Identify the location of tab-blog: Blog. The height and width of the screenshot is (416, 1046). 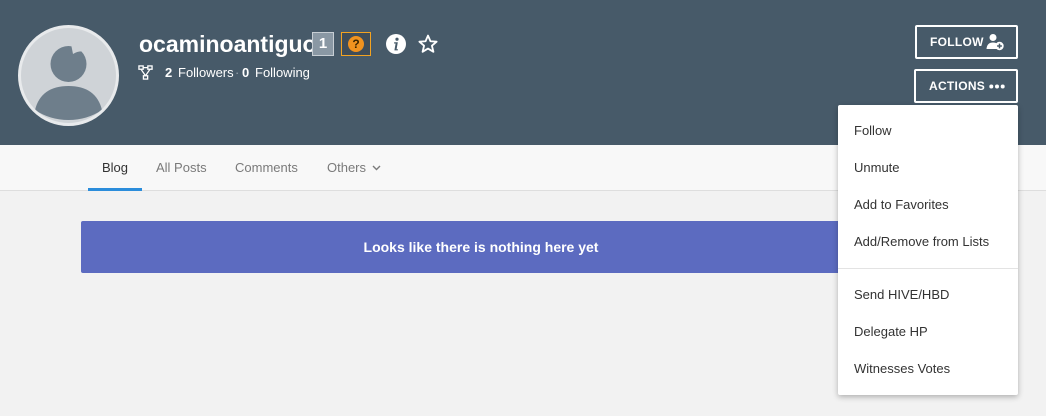
(115, 168).